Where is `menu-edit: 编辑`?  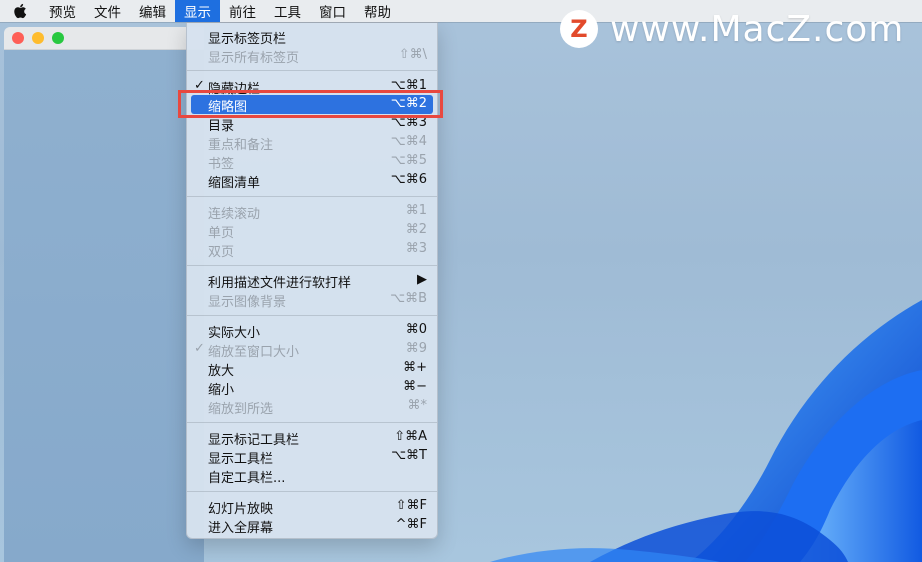 menu-edit: 编辑 is located at coordinates (152, 11).